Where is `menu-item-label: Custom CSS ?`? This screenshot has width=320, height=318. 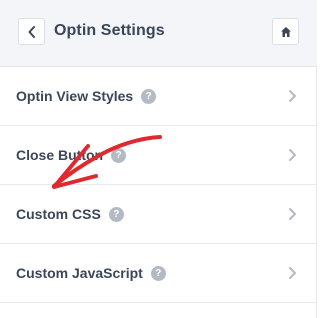 menu-item-label: Custom CSS ? is located at coordinates (70, 214).